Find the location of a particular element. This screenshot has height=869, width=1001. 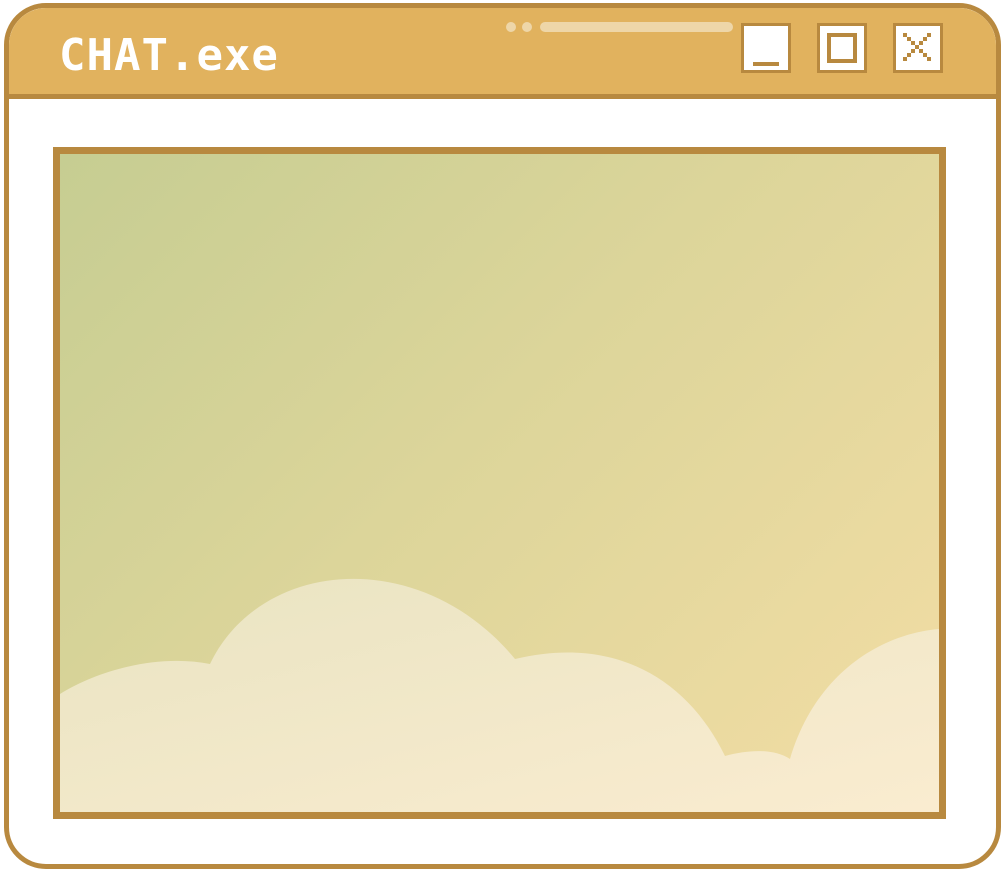

maximize-button is located at coordinates (842, 48).